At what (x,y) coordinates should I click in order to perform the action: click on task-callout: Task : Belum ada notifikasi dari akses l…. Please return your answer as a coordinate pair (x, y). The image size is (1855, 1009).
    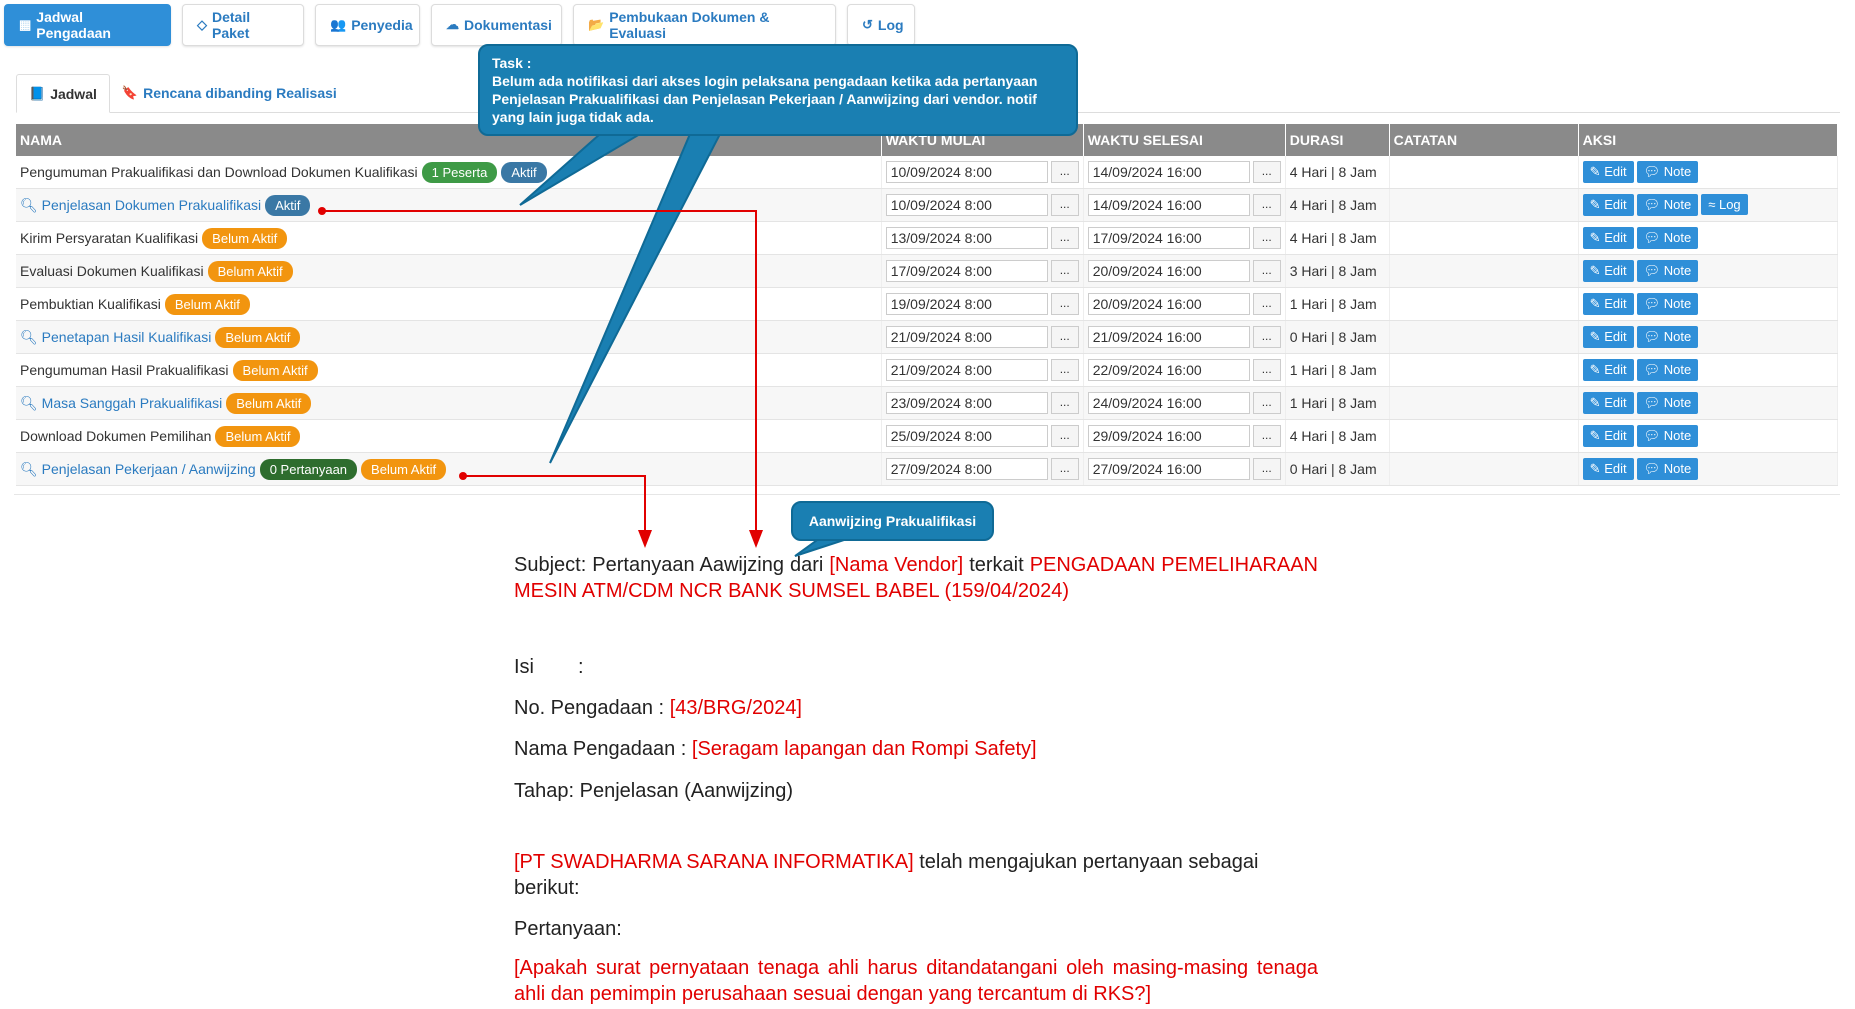
    Looking at the image, I should click on (778, 90).